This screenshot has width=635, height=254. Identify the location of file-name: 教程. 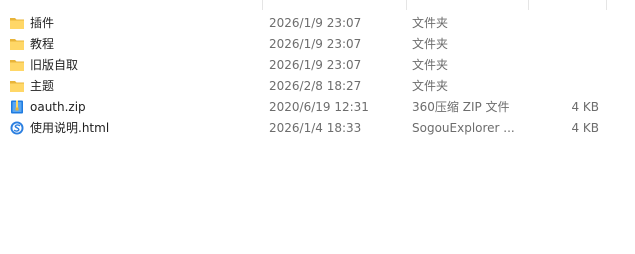
(42, 44).